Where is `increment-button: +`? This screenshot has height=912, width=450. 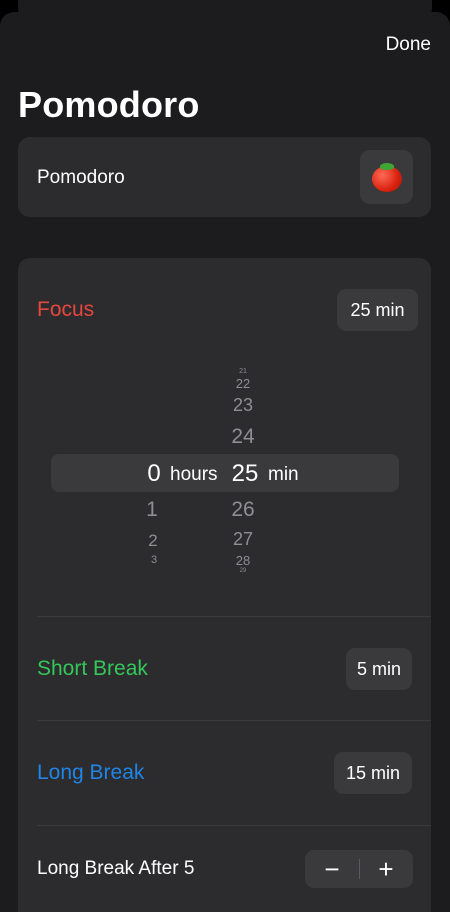 increment-button: + is located at coordinates (386, 869).